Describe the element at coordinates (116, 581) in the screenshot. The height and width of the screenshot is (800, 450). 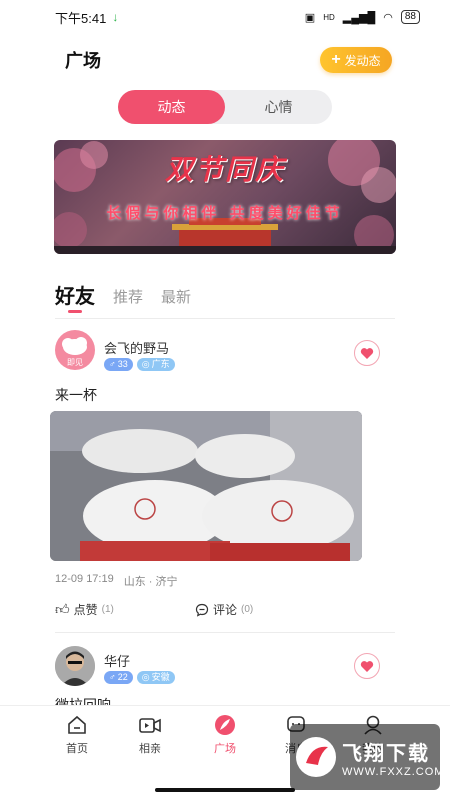
I see `post-meta: 12-09 17:19 山东 · 济宁` at that location.